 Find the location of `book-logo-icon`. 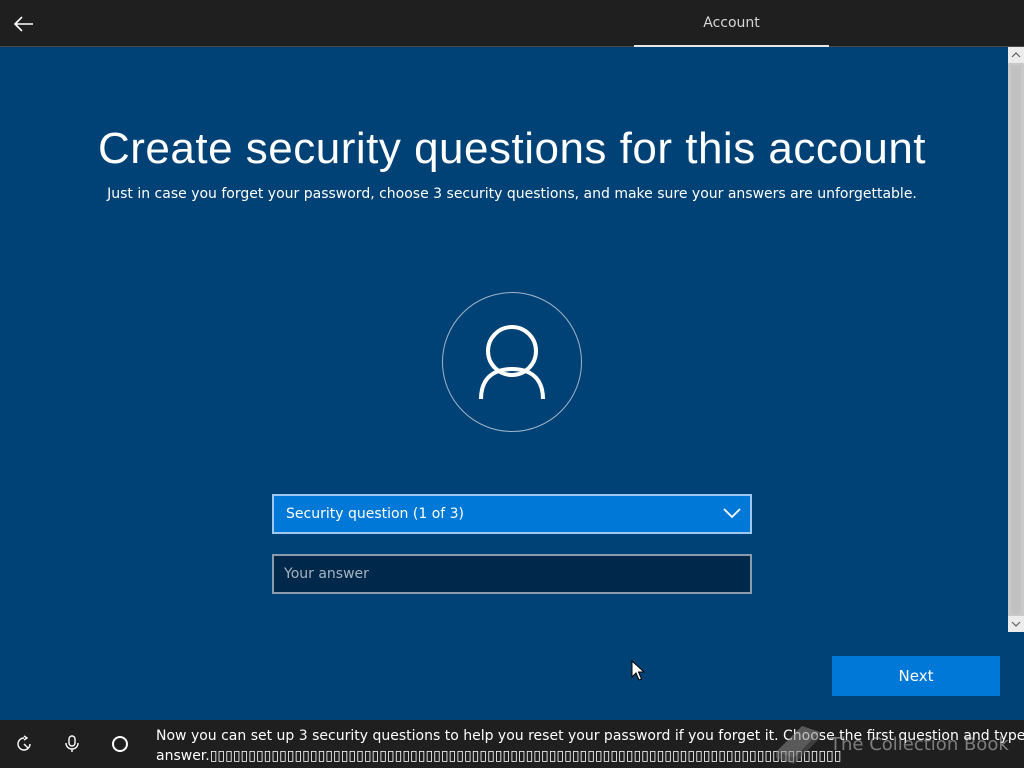

book-logo-icon is located at coordinates (798, 745).